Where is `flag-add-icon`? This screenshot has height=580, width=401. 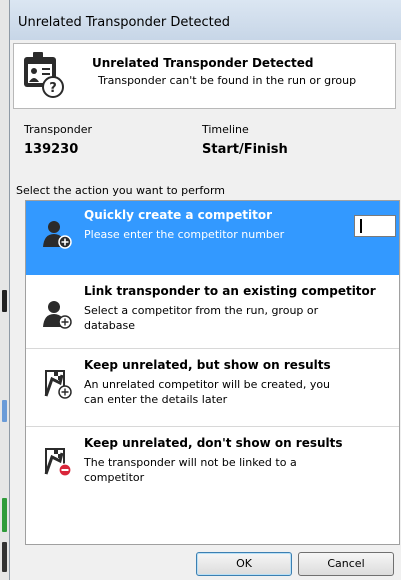 flag-add-icon is located at coordinates (58, 384).